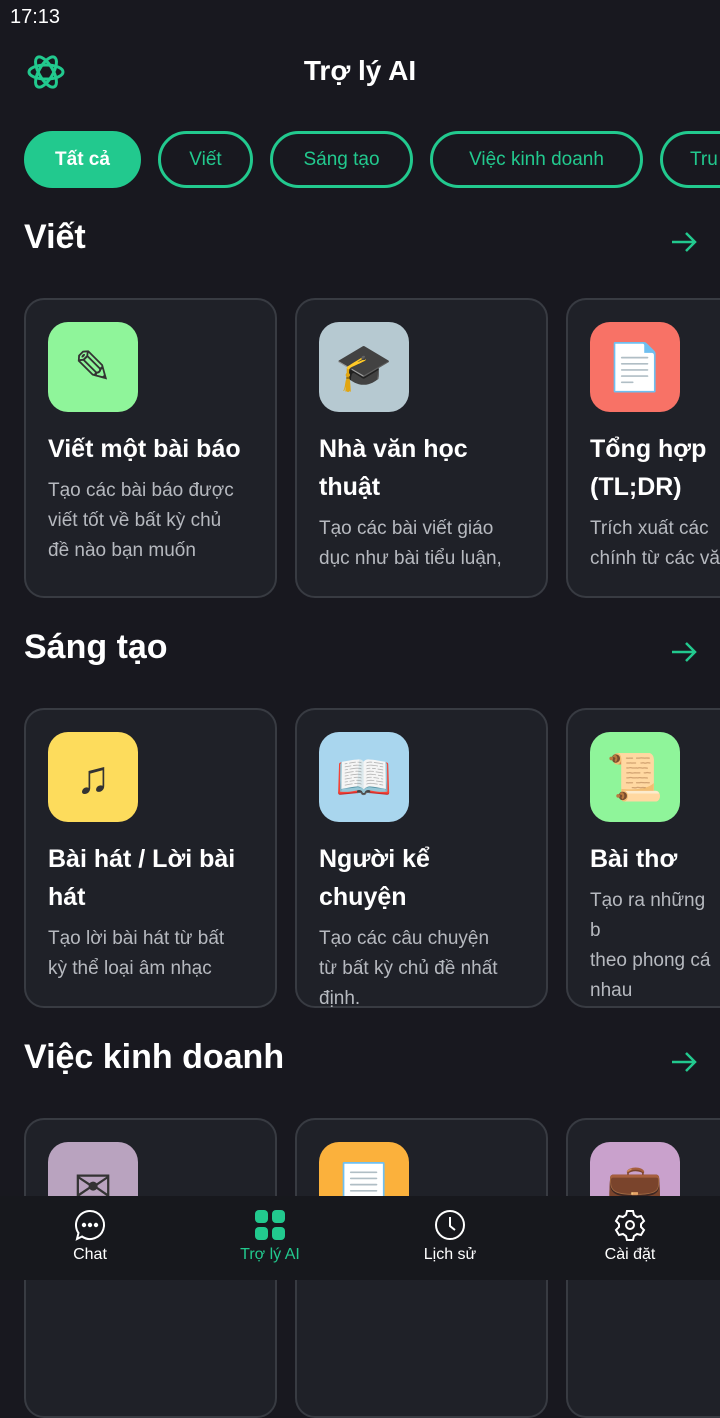 This screenshot has height=1418, width=720. I want to click on card-title: Người kể chuyện, so click(374, 878).